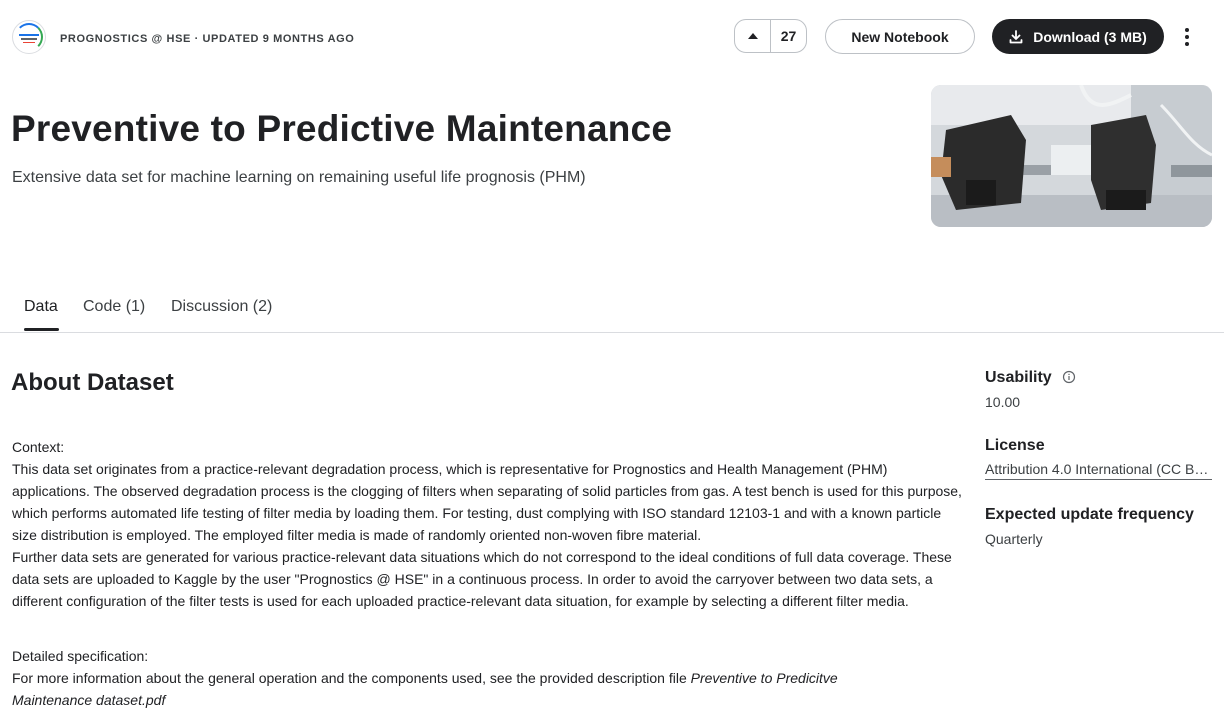 This screenshot has width=1224, height=713. I want to click on update-frequency-value: Quarterly, so click(1014, 539).